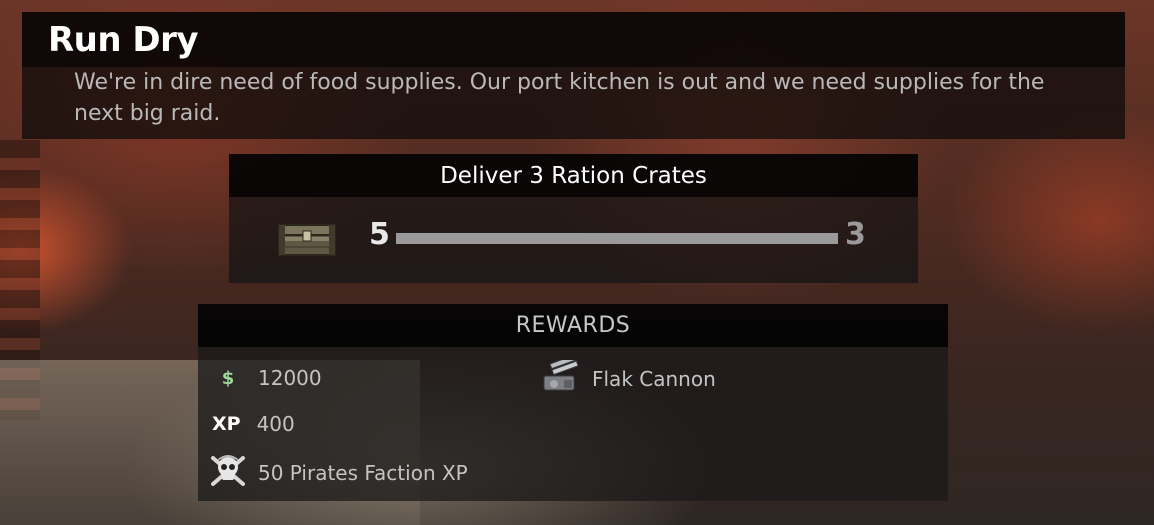 The width and height of the screenshot is (1154, 525). Describe the element at coordinates (573, 325) in the screenshot. I see `rewards-header: REWARDS` at that location.